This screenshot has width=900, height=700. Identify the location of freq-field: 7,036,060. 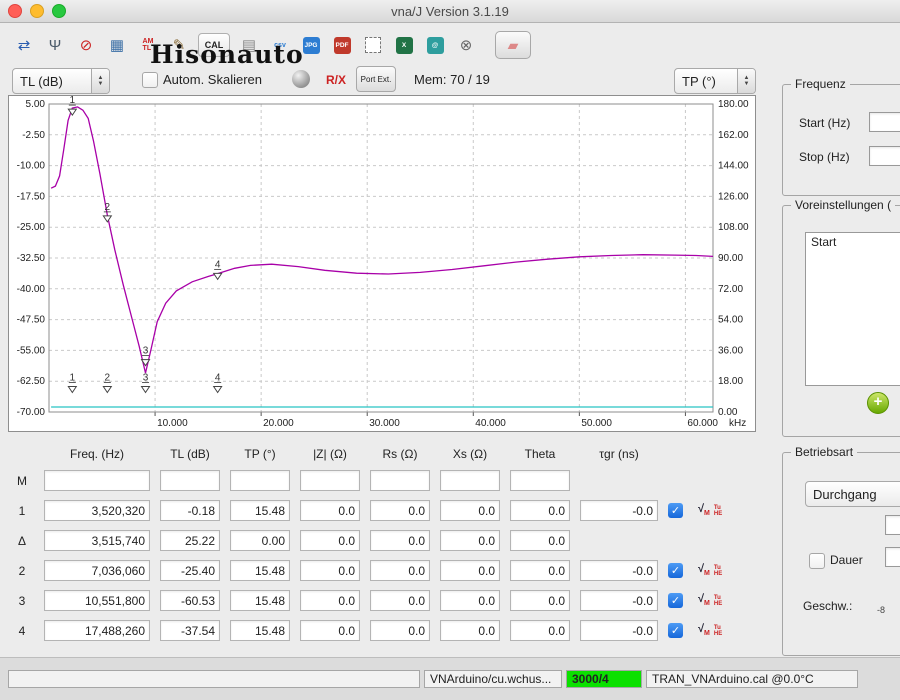
(97, 570).